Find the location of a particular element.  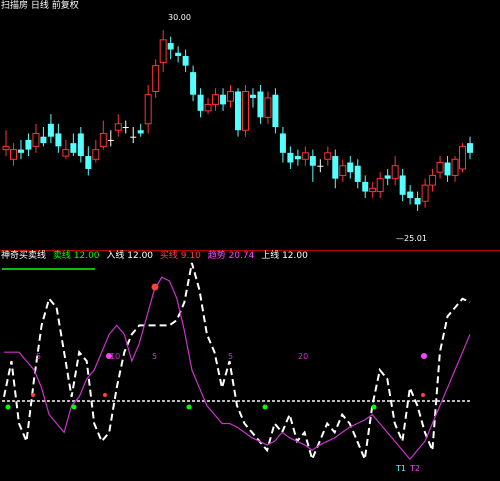

indicator-name: 神奇买卖线 is located at coordinates (24, 256).